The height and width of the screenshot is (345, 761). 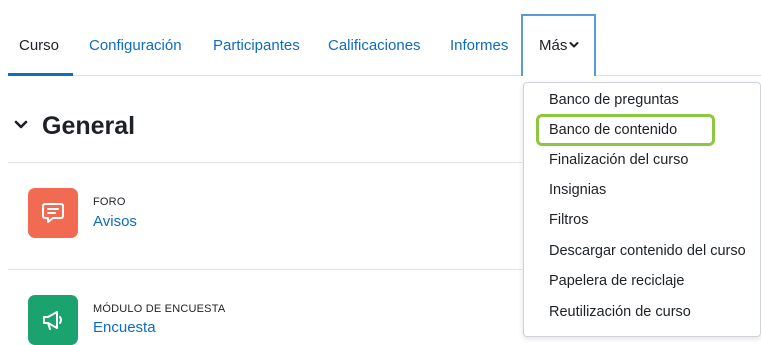 I want to click on activity-divider, so click(x=265, y=269).